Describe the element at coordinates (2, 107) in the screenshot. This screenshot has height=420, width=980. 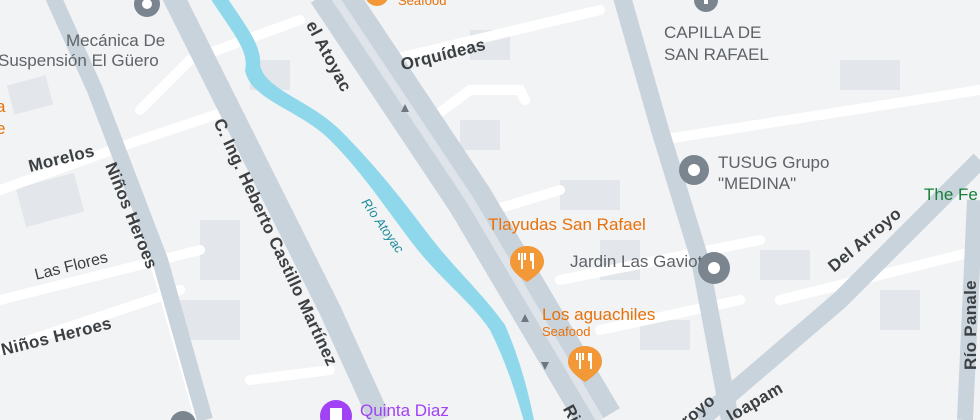
I see `restaurant-label-partial-1: a` at that location.